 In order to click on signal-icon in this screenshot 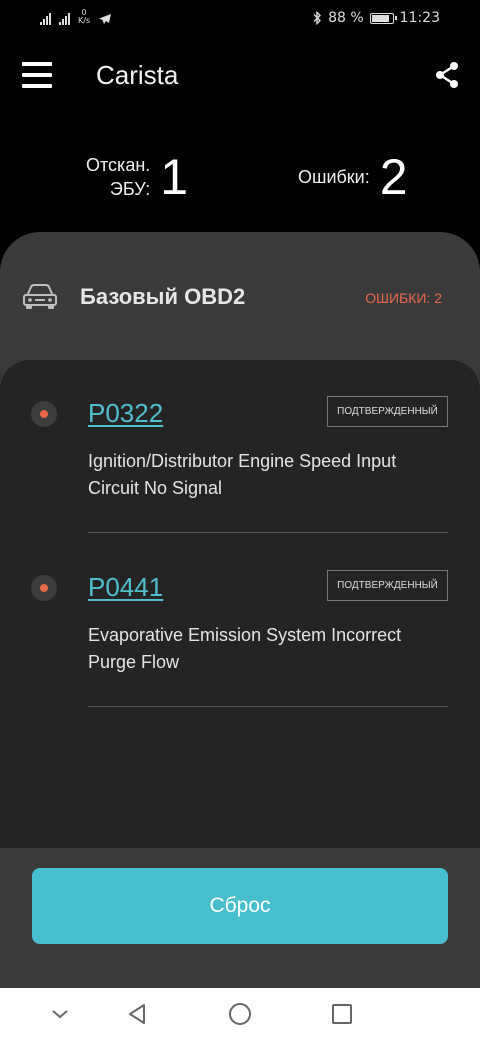, I will do `click(45, 19)`.